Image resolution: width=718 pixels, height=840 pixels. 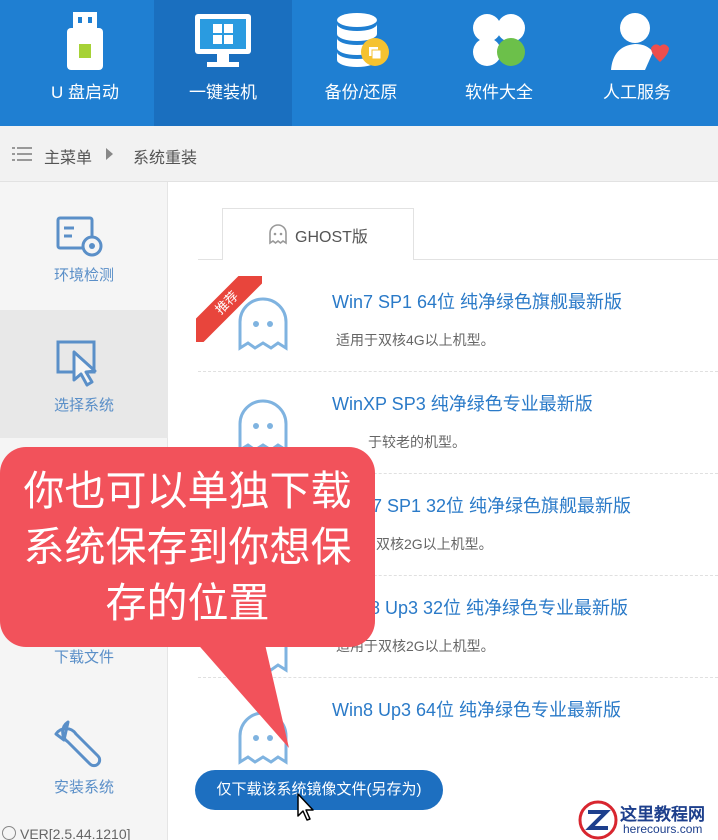 I want to click on callout-text: 你也可以单独下载 系统保存到你想保 存的位置, so click(x=187, y=547).